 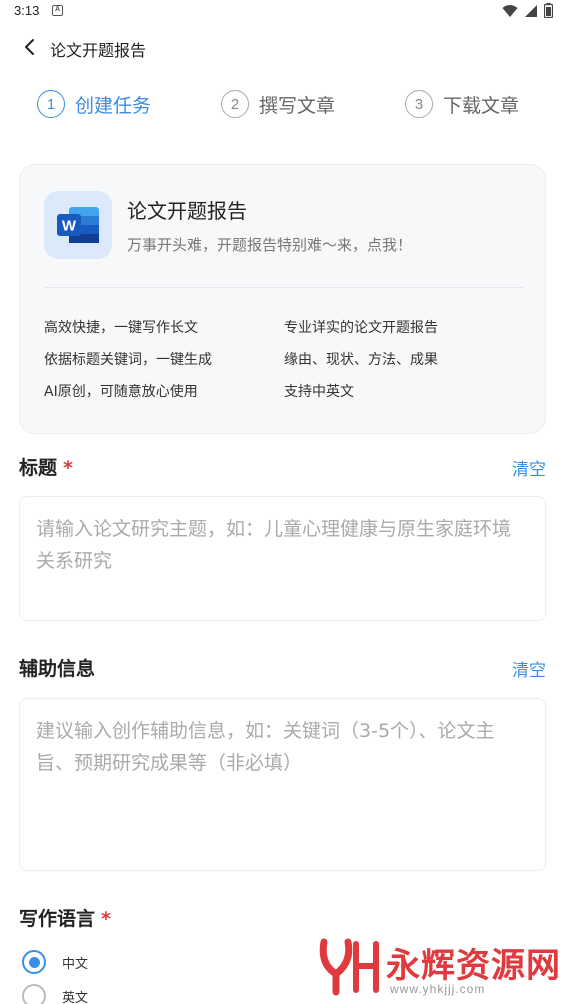 What do you see at coordinates (27, 10) in the screenshot?
I see `status-time: 3:13` at bounding box center [27, 10].